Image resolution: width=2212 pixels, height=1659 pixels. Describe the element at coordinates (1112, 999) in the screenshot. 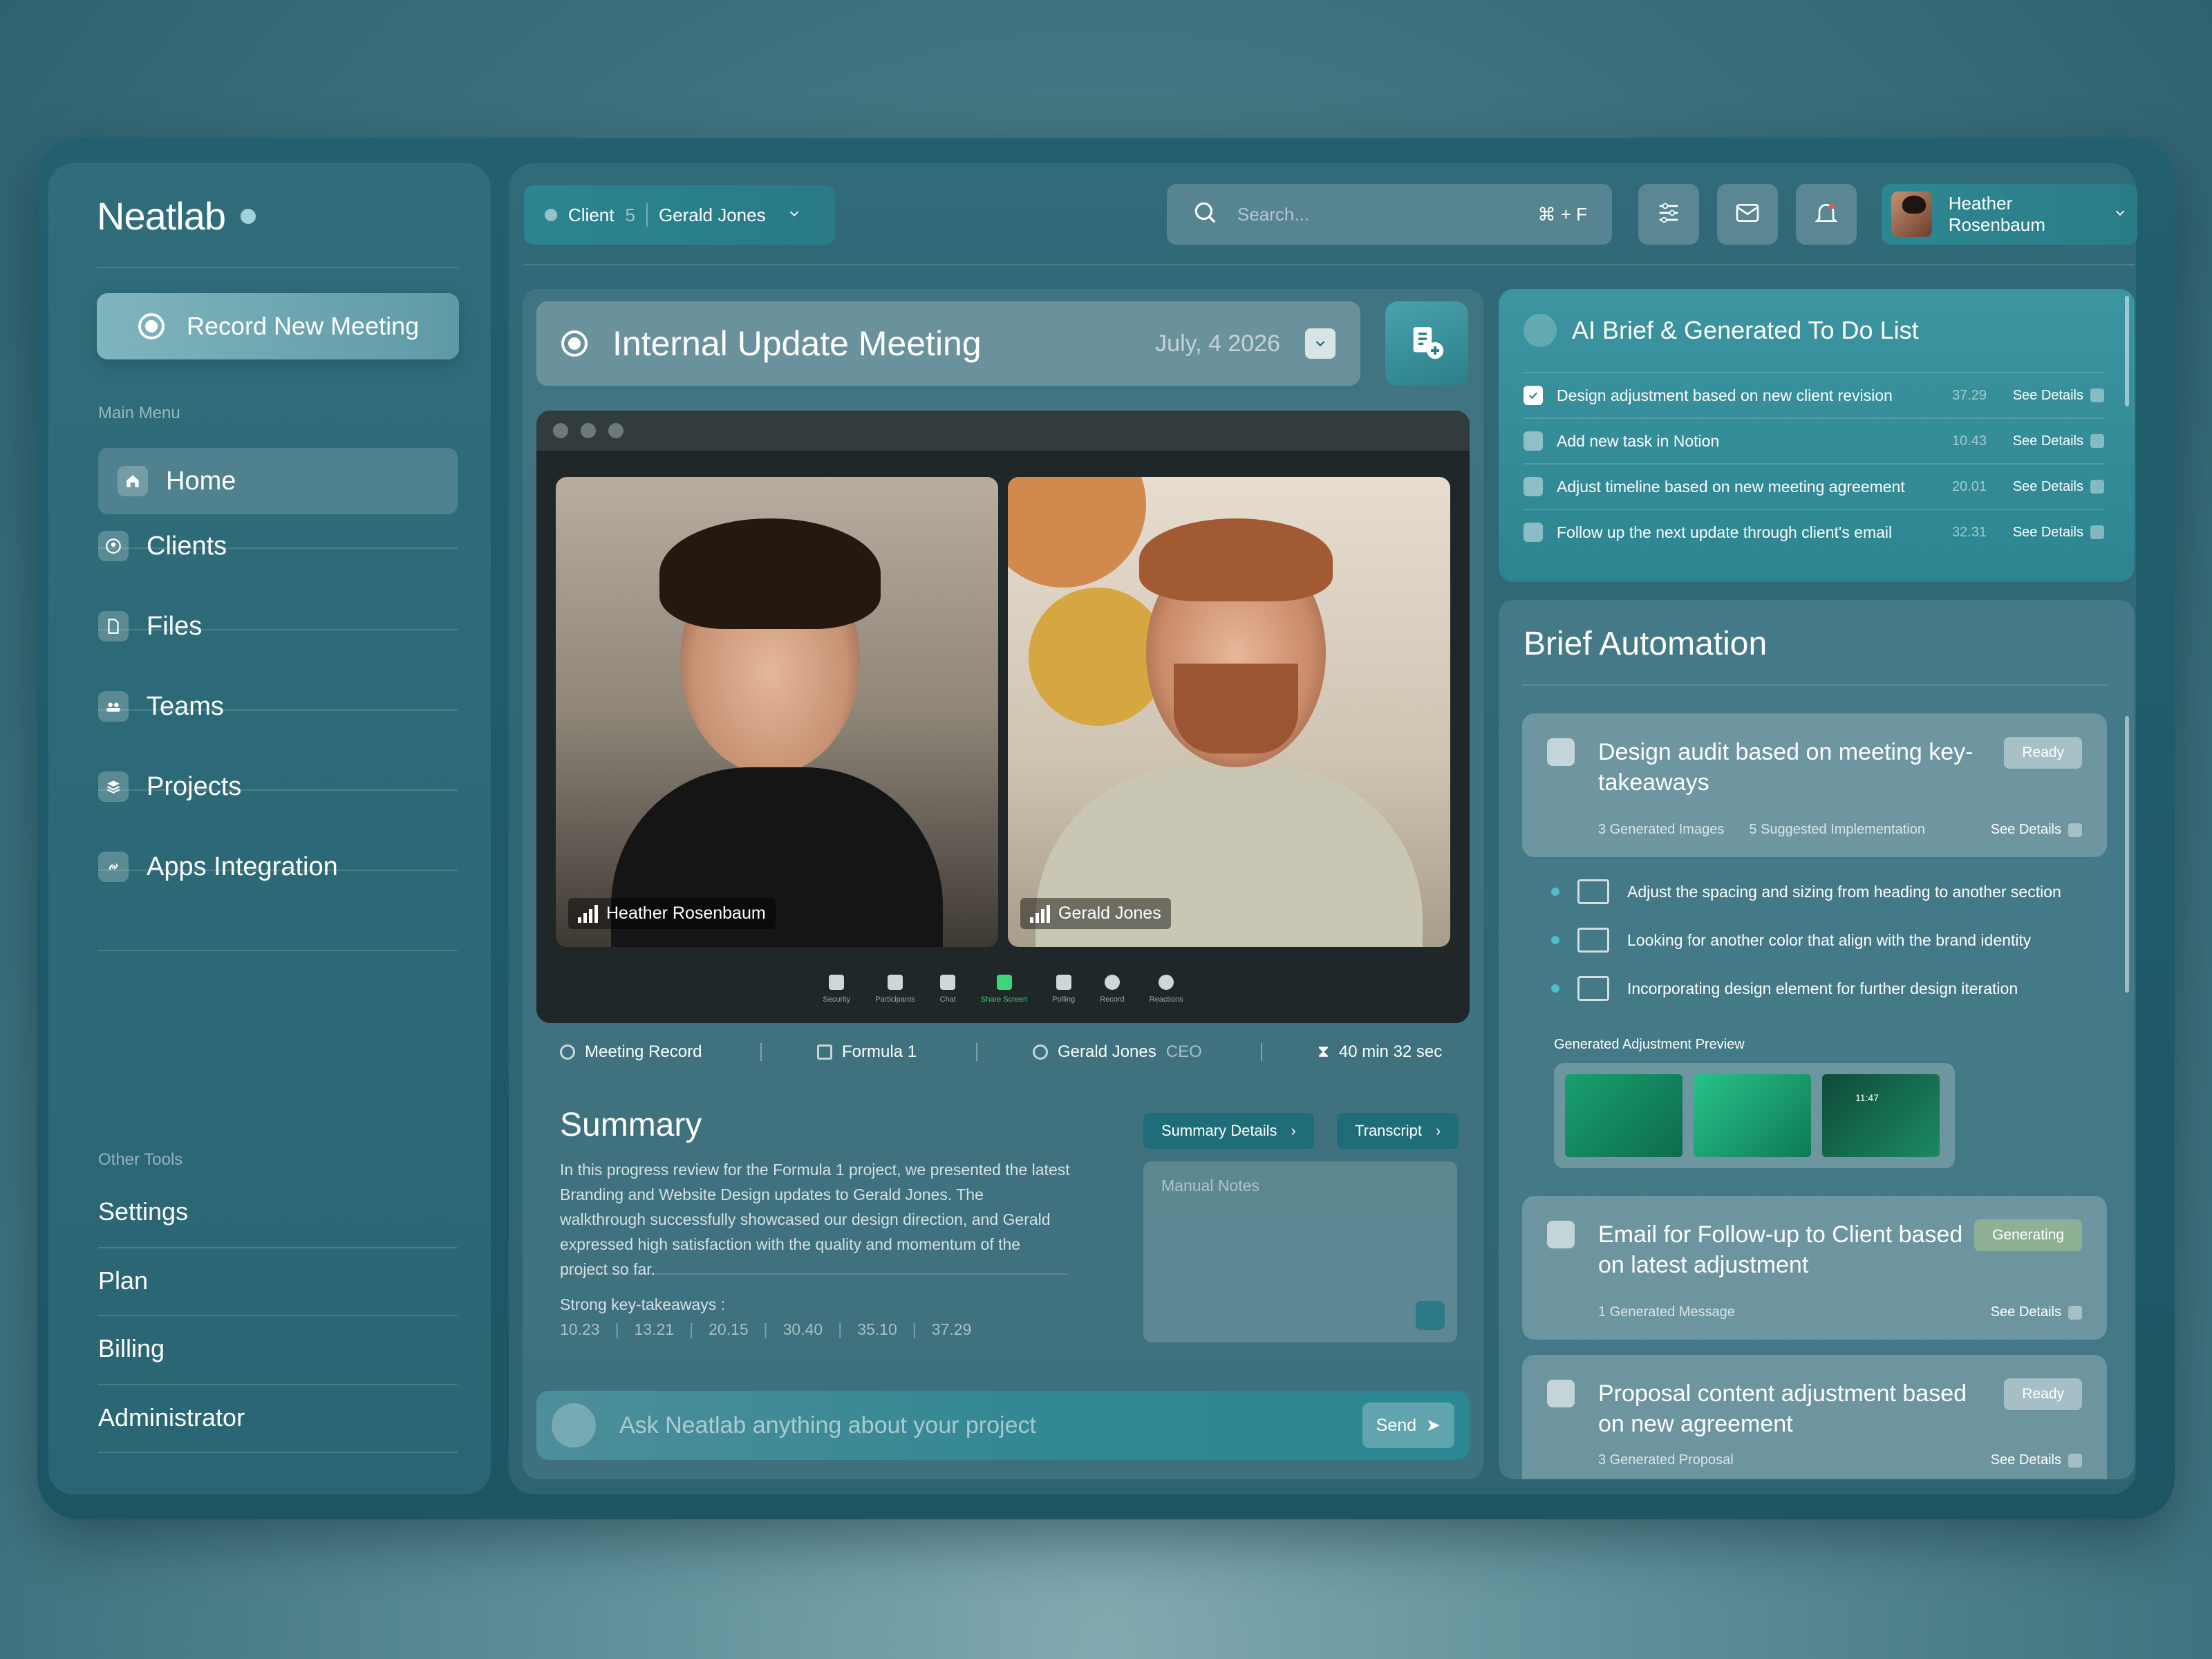

I see `control-label: Record` at that location.